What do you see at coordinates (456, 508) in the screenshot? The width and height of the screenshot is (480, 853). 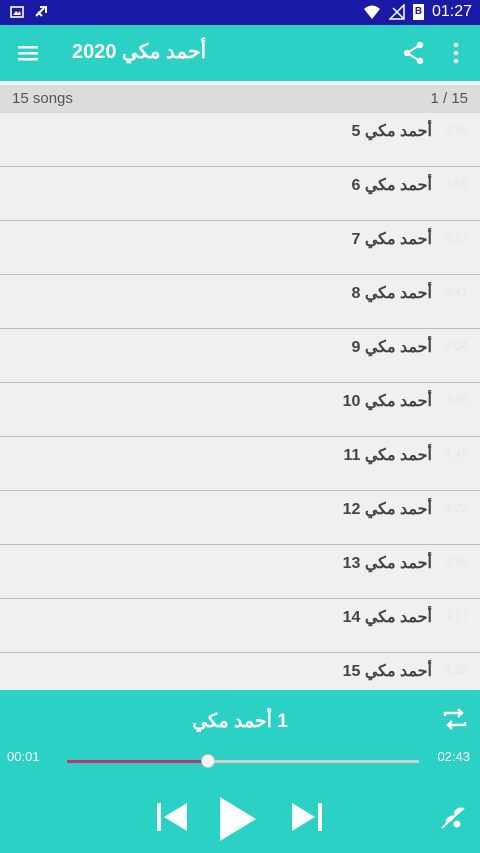 I see `song-duration: 4:22` at bounding box center [456, 508].